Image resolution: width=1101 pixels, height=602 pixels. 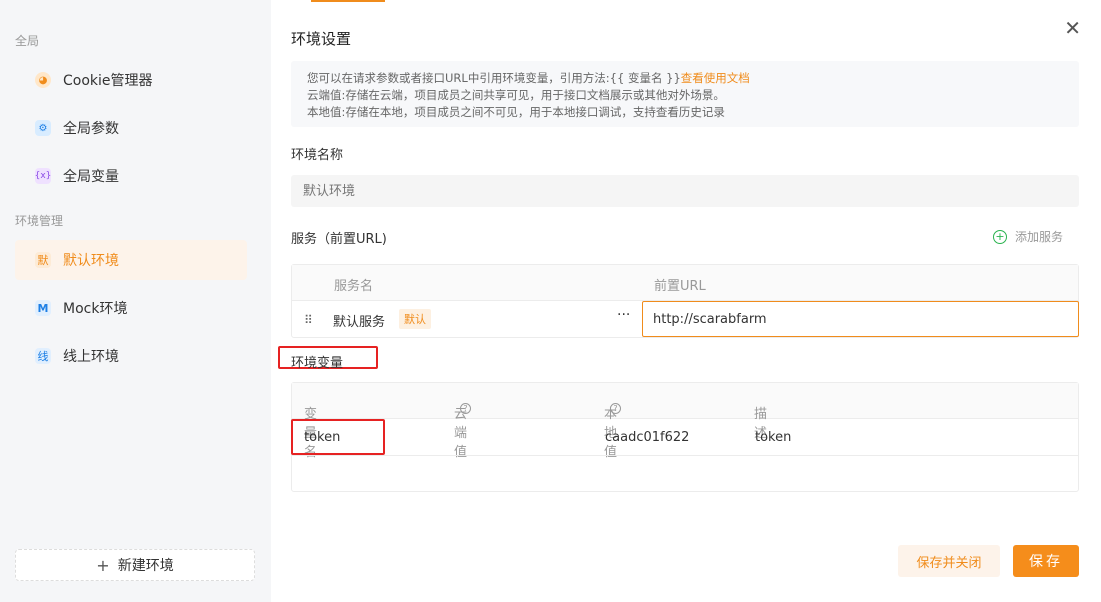 What do you see at coordinates (91, 129) in the screenshot?
I see `sidebar-item-label: 全局参数` at bounding box center [91, 129].